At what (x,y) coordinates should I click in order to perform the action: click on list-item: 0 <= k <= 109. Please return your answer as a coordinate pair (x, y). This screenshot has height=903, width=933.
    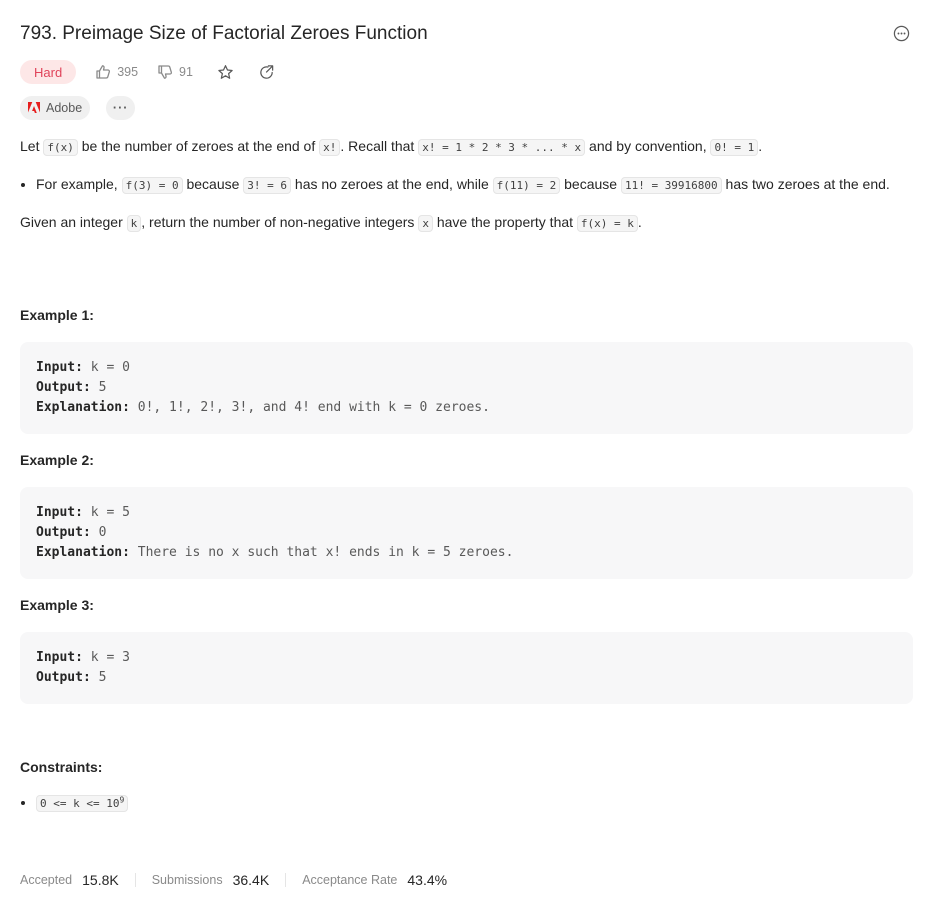
    Looking at the image, I should click on (82, 803).